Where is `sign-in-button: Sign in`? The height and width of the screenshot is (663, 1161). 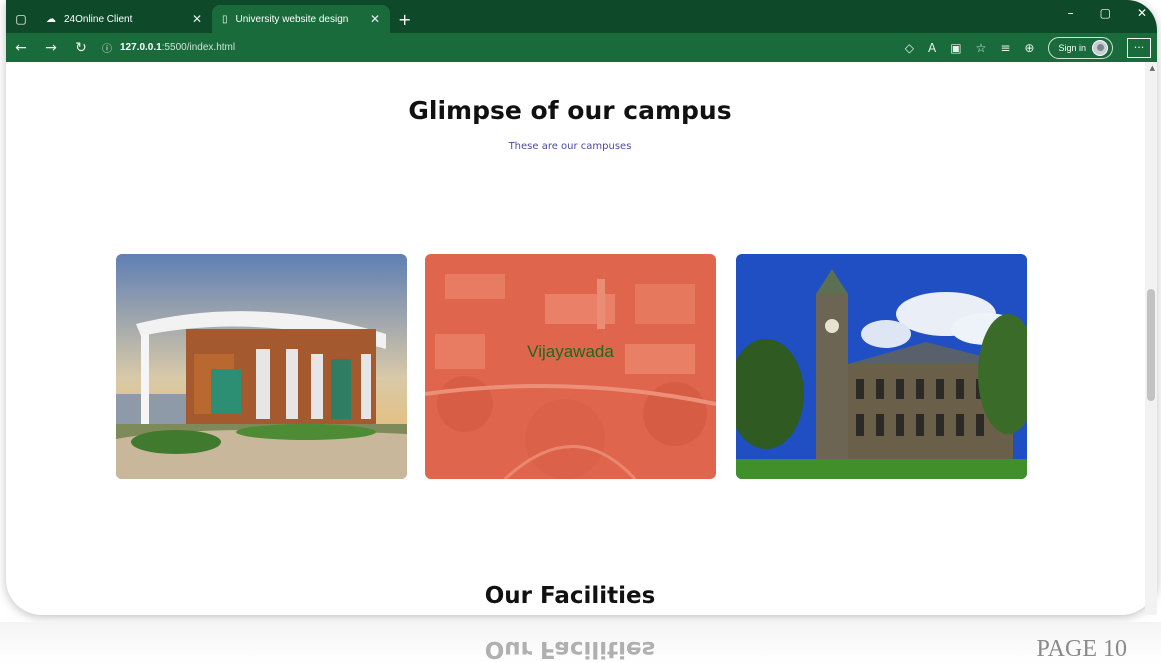
sign-in-button: Sign in is located at coordinates (1080, 47).